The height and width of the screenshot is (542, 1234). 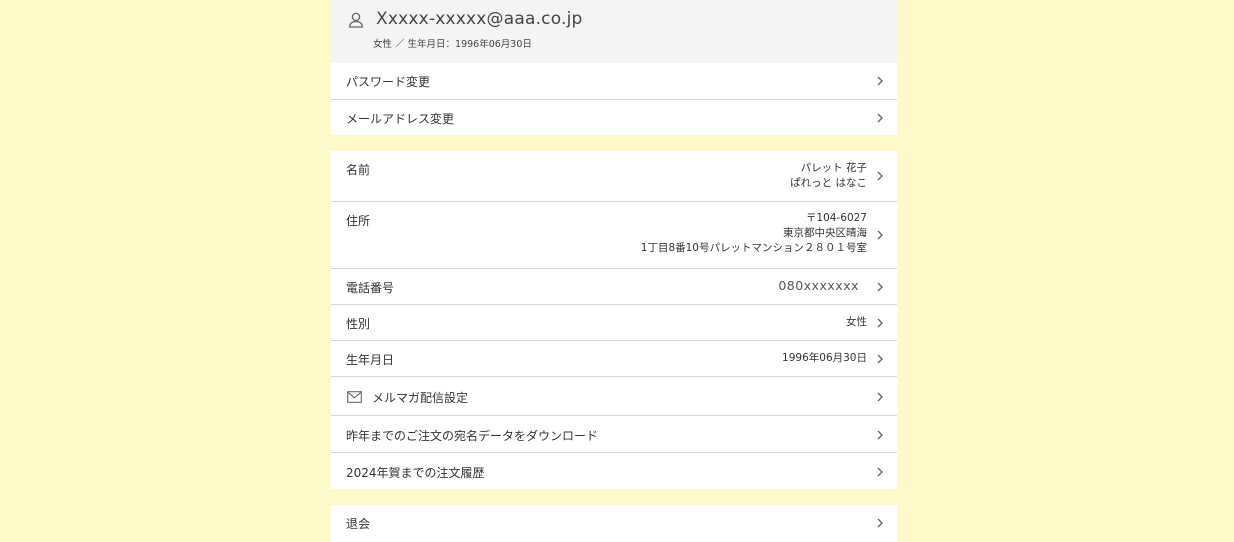 I want to click on name-row: 名前 パレット 花子 ぱれっと はなこ, so click(x=614, y=176).